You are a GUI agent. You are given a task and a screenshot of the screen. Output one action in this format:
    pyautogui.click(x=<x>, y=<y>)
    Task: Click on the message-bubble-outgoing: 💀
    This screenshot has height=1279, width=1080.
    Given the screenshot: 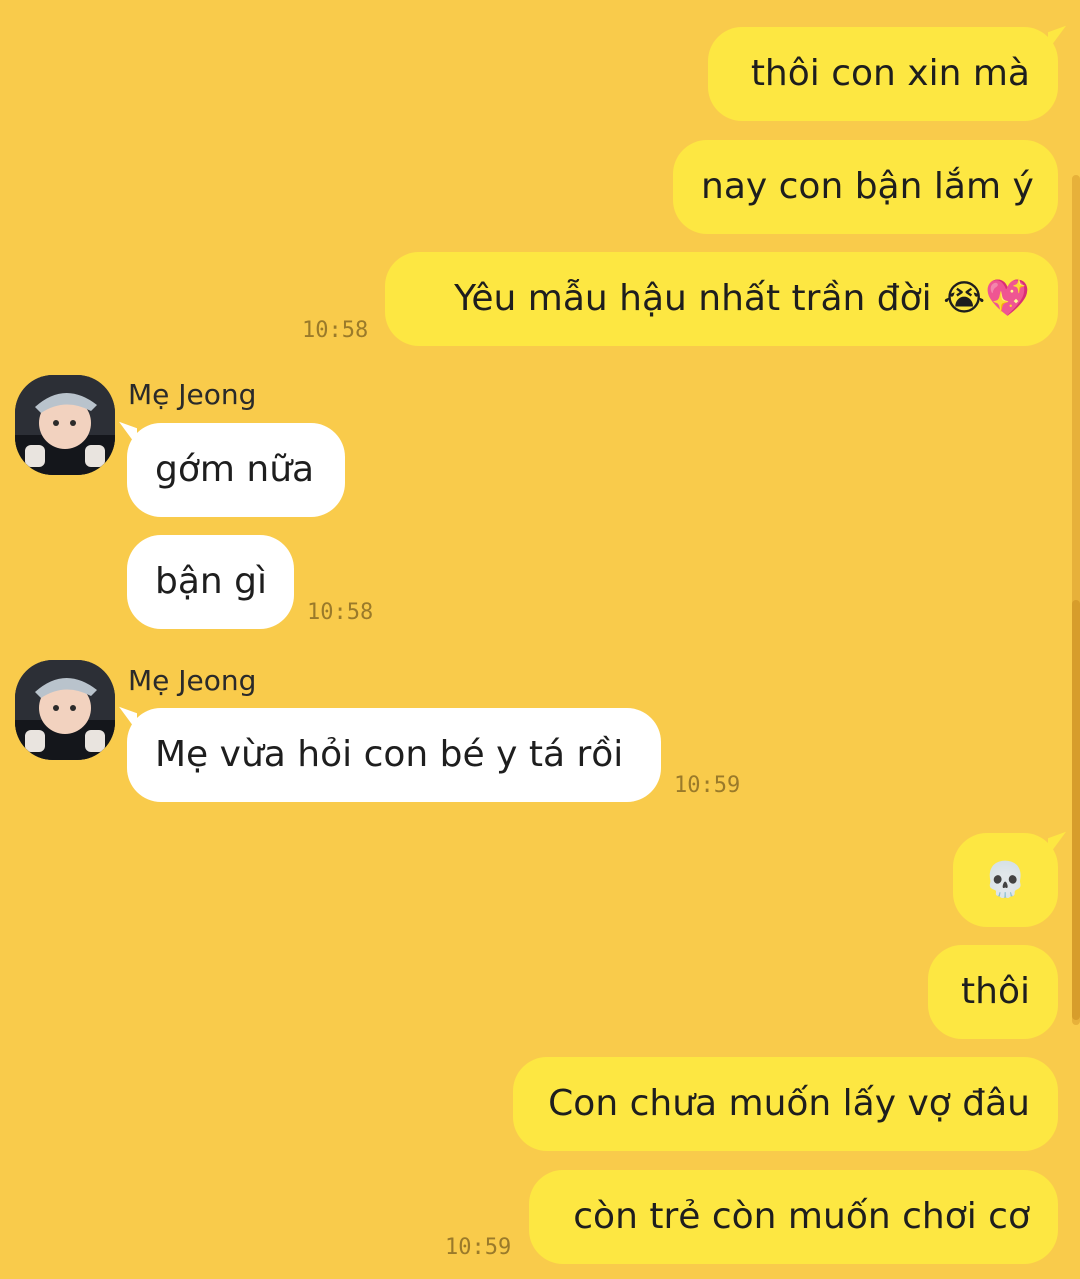 What is the action you would take?
    pyautogui.click(x=1005, y=880)
    